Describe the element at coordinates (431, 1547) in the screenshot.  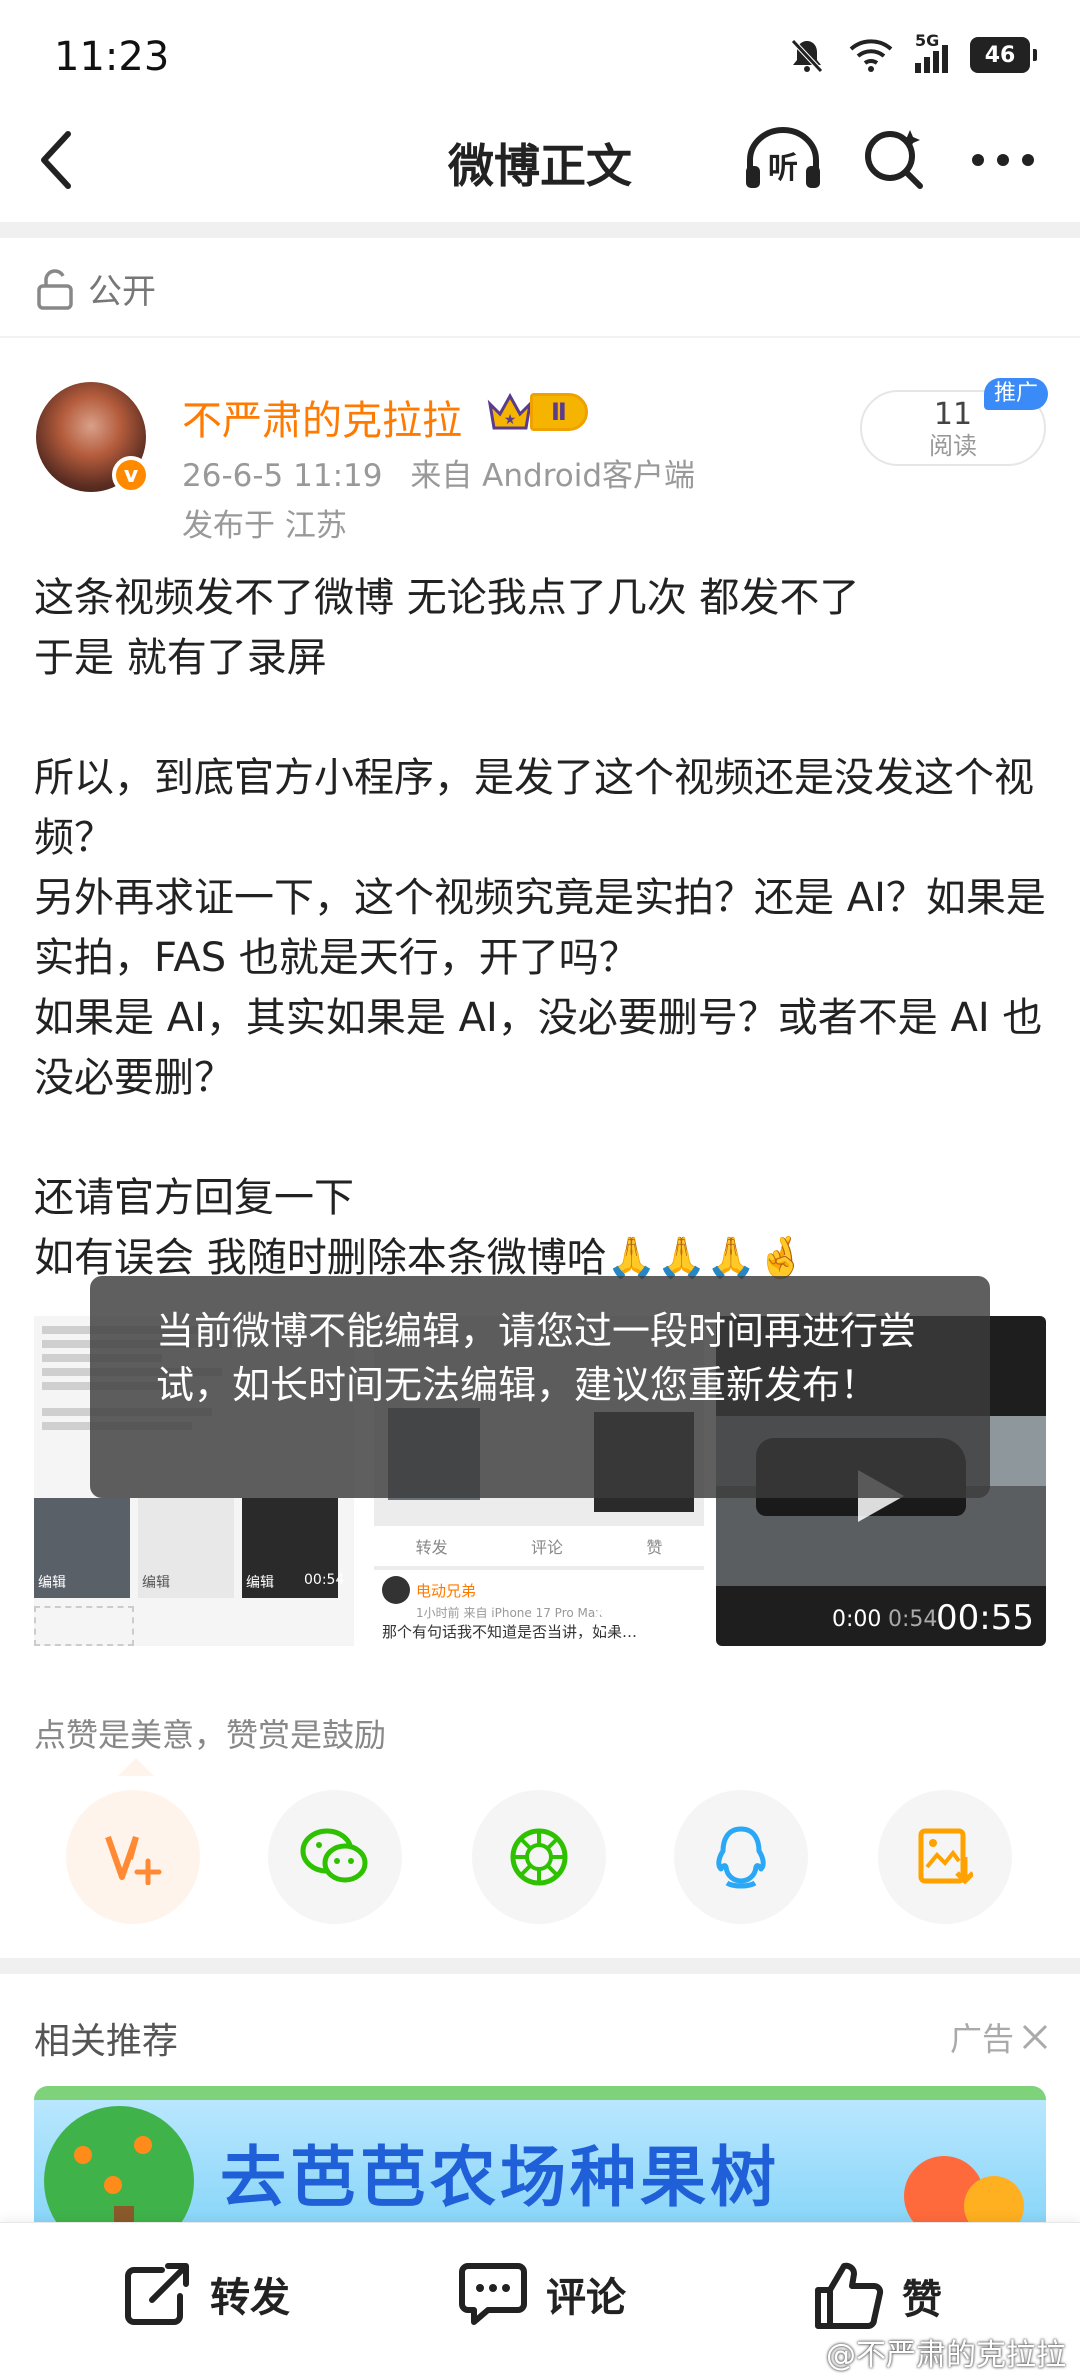
I see `snippet-repost: 转发` at that location.